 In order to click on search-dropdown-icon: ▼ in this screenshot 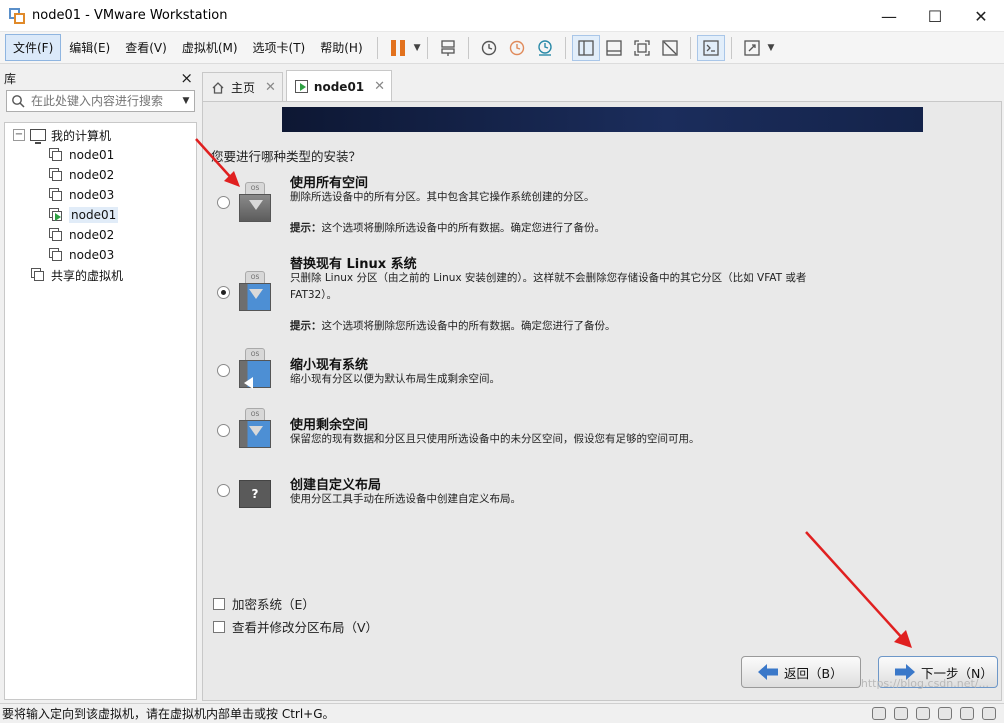, I will do `click(186, 101)`.